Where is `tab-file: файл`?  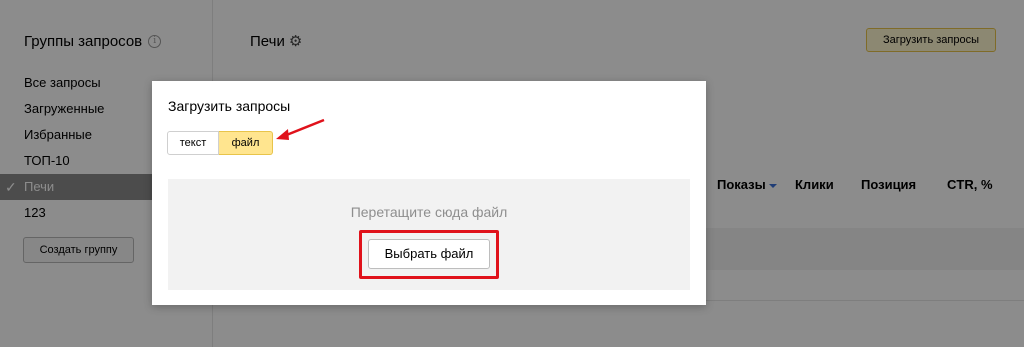
tab-file: файл is located at coordinates (246, 143).